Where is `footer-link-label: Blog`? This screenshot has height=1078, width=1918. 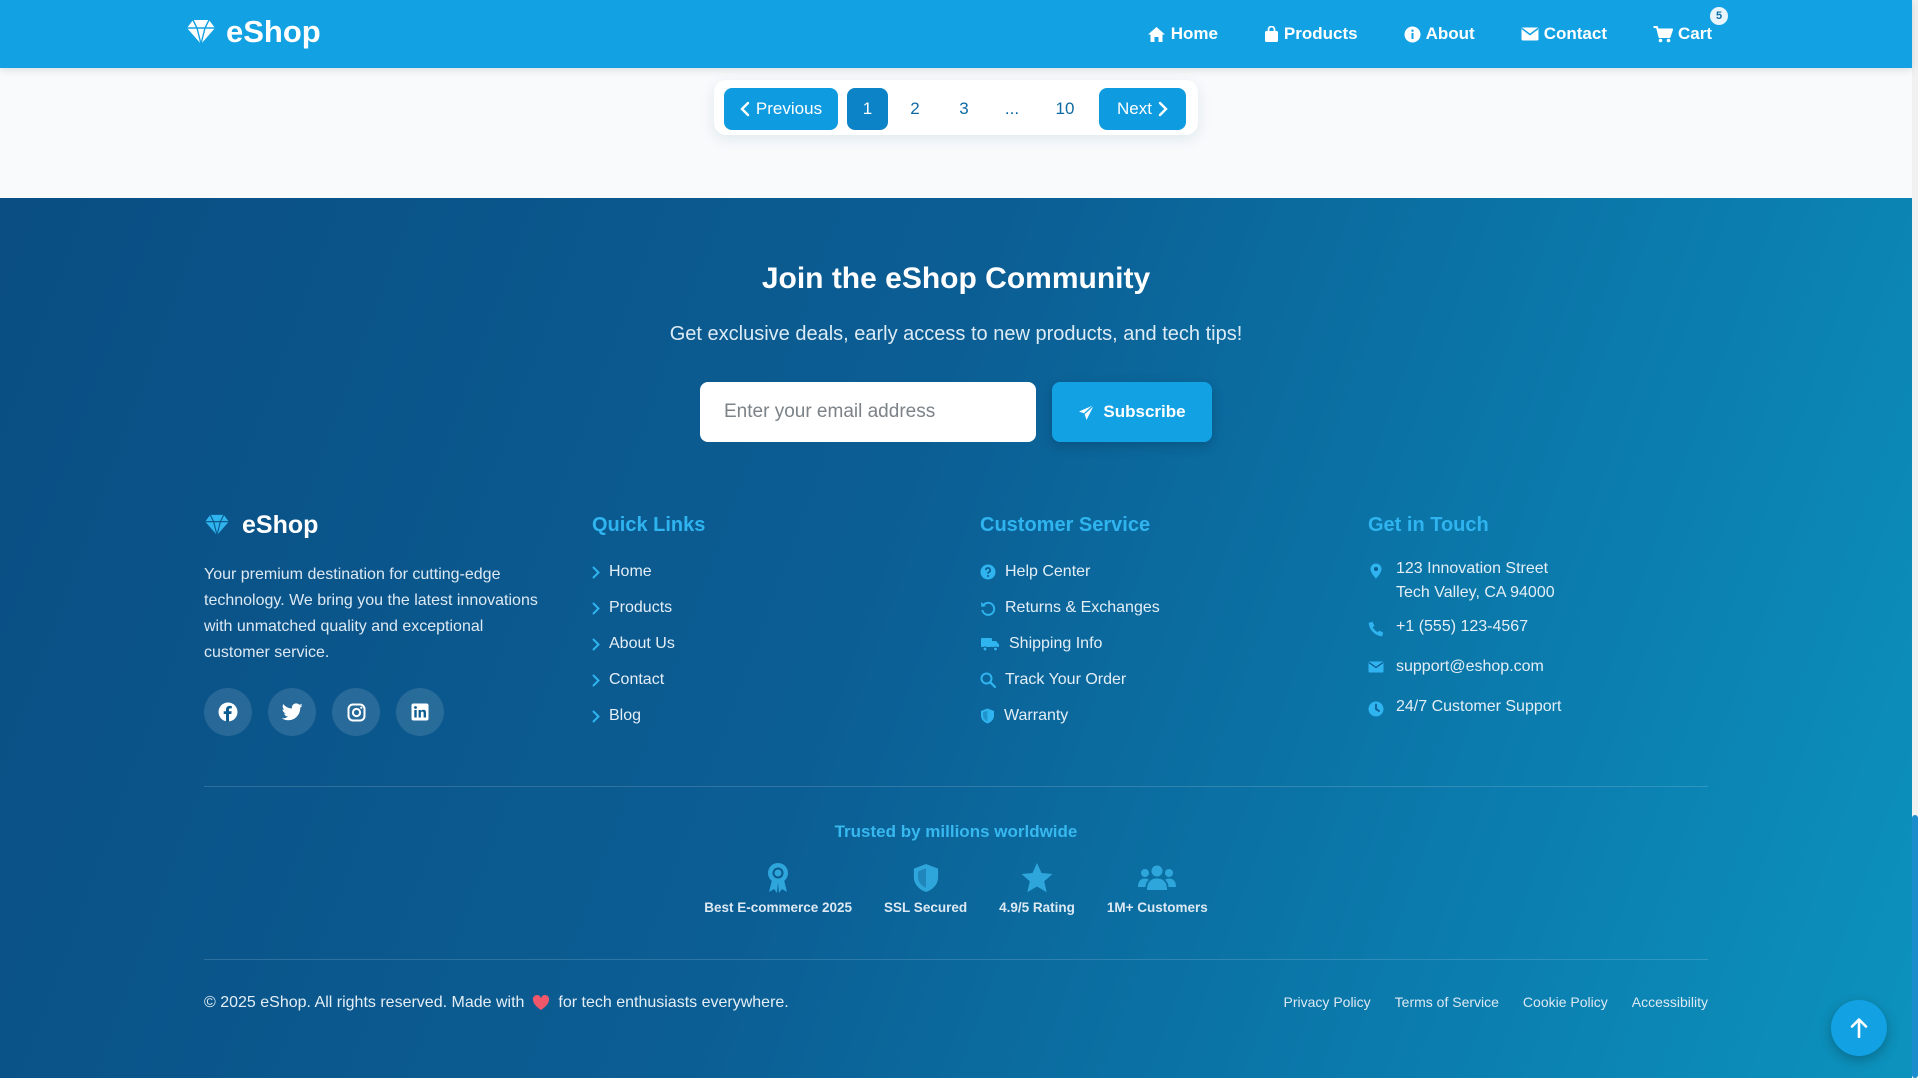
footer-link-label: Blog is located at coordinates (625, 715).